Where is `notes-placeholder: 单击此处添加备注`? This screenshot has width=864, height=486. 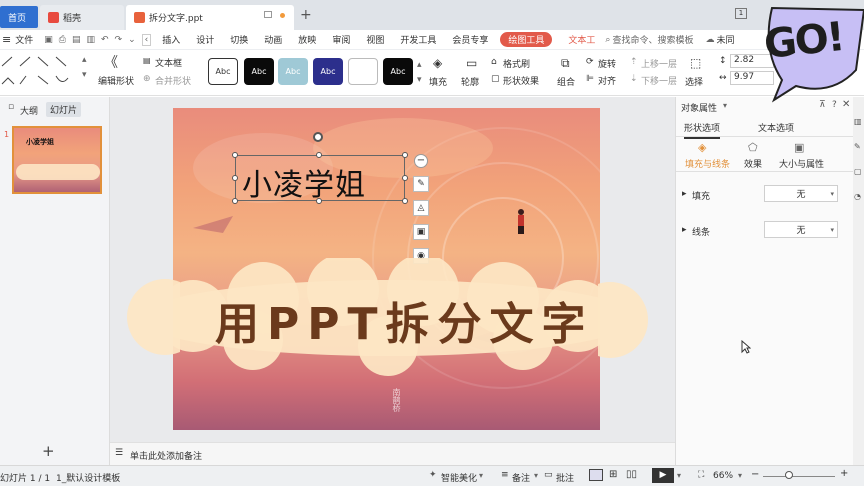
notes-placeholder: 单击此处添加备注 is located at coordinates (166, 455).